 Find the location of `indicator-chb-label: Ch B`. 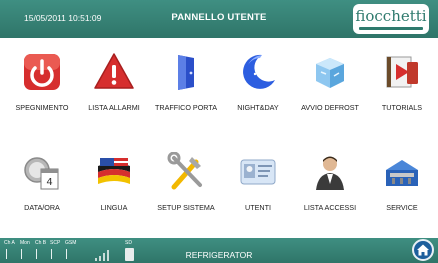

indicator-chb-label: Ch B is located at coordinates (41, 243).